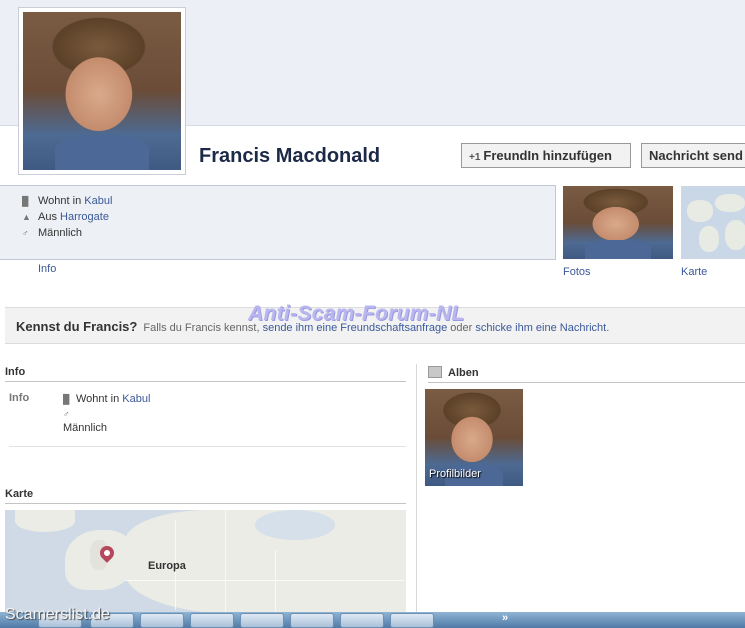  I want to click on intro-from-row: ▲ Aus Harrogate, so click(288, 217).